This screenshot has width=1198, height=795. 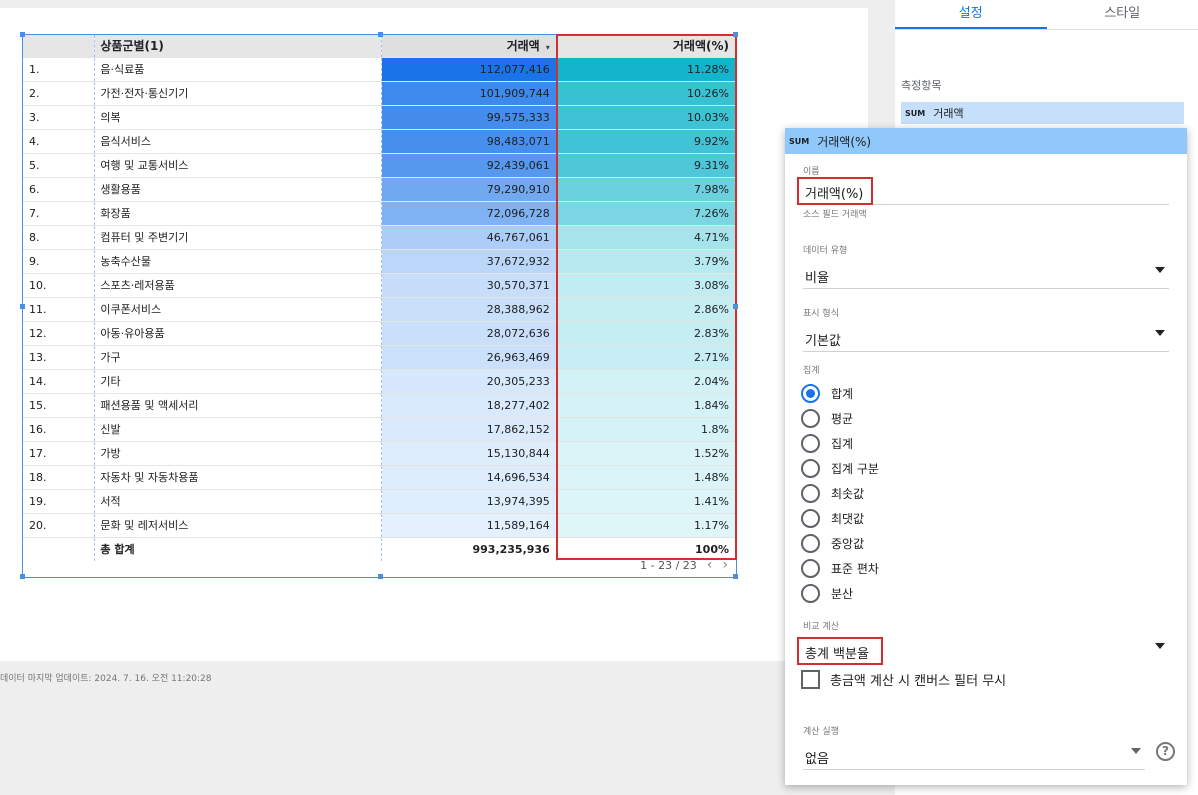 What do you see at coordinates (59, 69) in the screenshot?
I see `row-number: 1.` at bounding box center [59, 69].